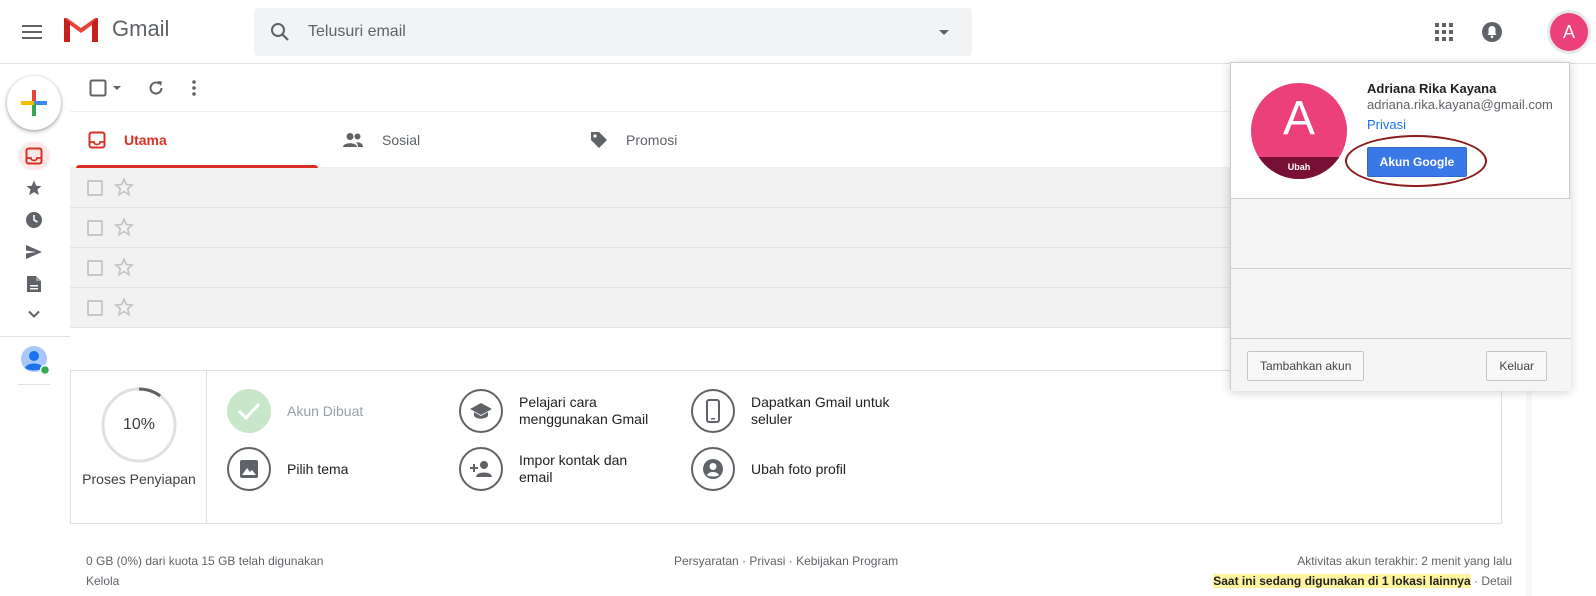  What do you see at coordinates (944, 32) in the screenshot?
I see `search-options-icon` at bounding box center [944, 32].